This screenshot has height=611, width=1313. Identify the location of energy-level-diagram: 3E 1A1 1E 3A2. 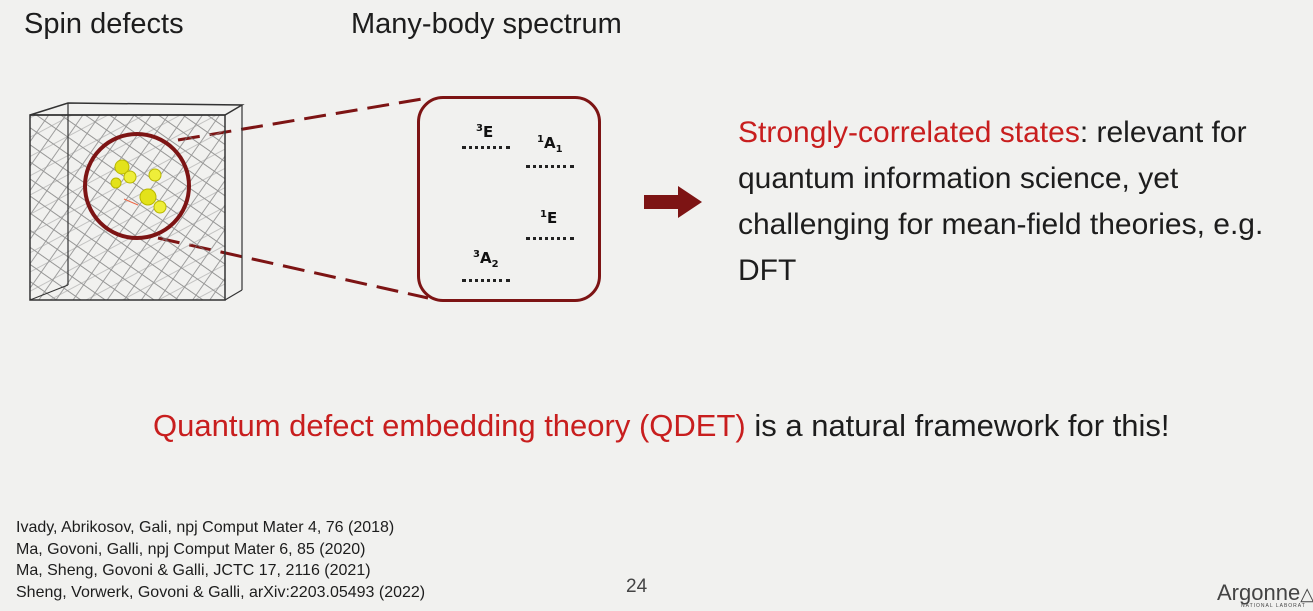
(509, 199).